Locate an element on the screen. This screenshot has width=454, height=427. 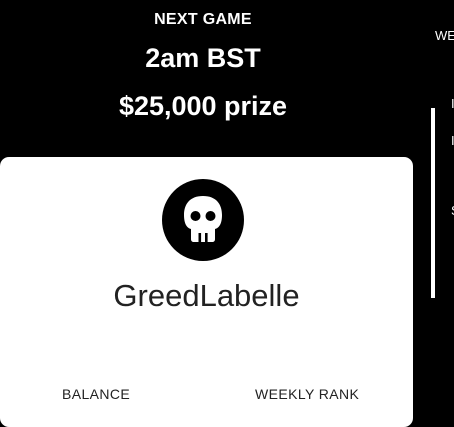
next-card-peek: WE I I S is located at coordinates (442, 206).